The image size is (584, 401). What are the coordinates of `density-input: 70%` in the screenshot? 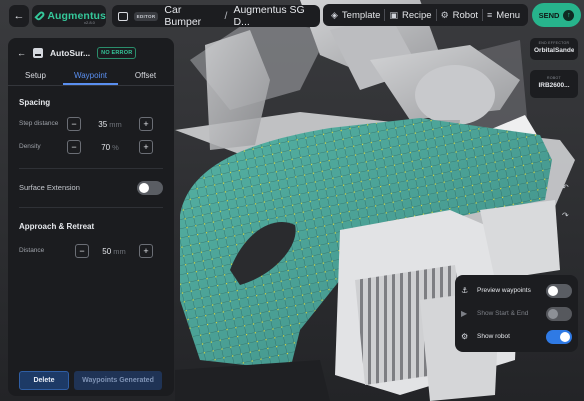 It's located at (110, 147).